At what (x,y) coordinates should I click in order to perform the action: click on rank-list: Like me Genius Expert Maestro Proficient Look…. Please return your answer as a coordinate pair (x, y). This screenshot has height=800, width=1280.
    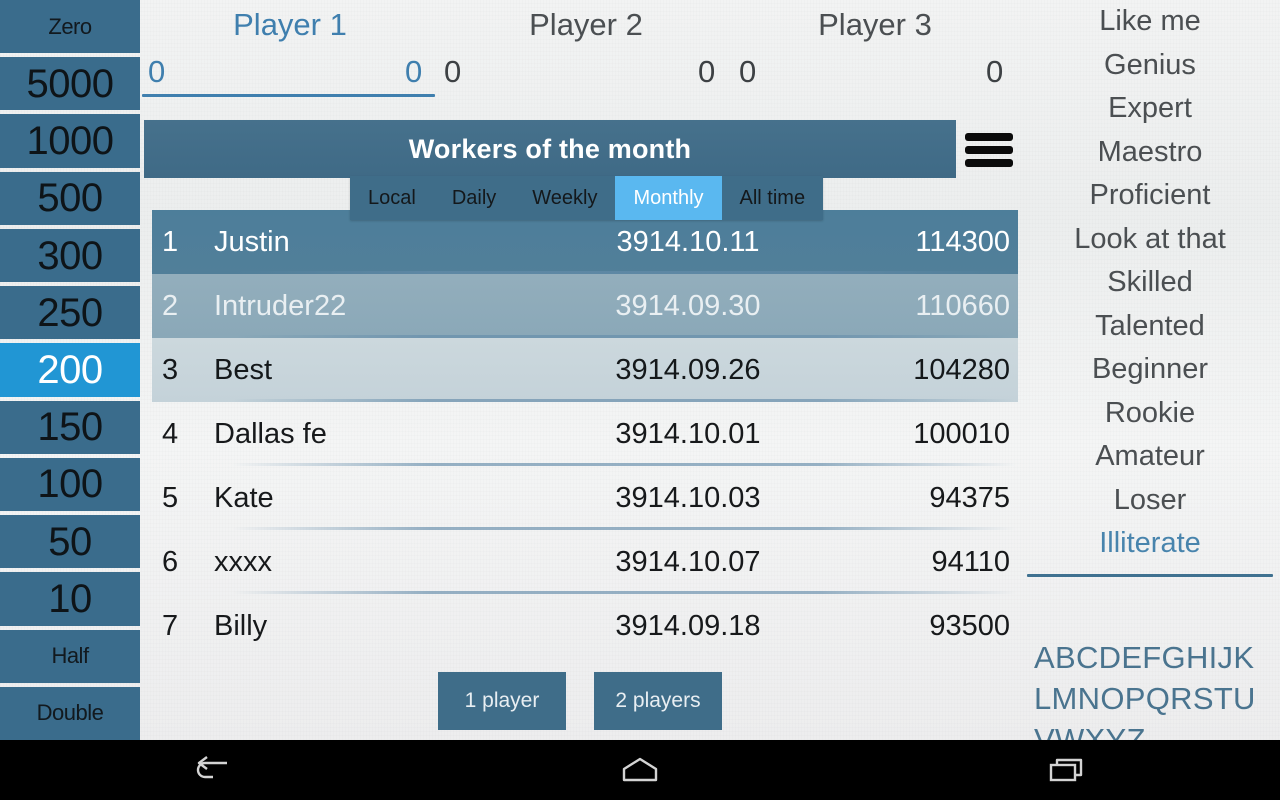
    Looking at the image, I should click on (1150, 283).